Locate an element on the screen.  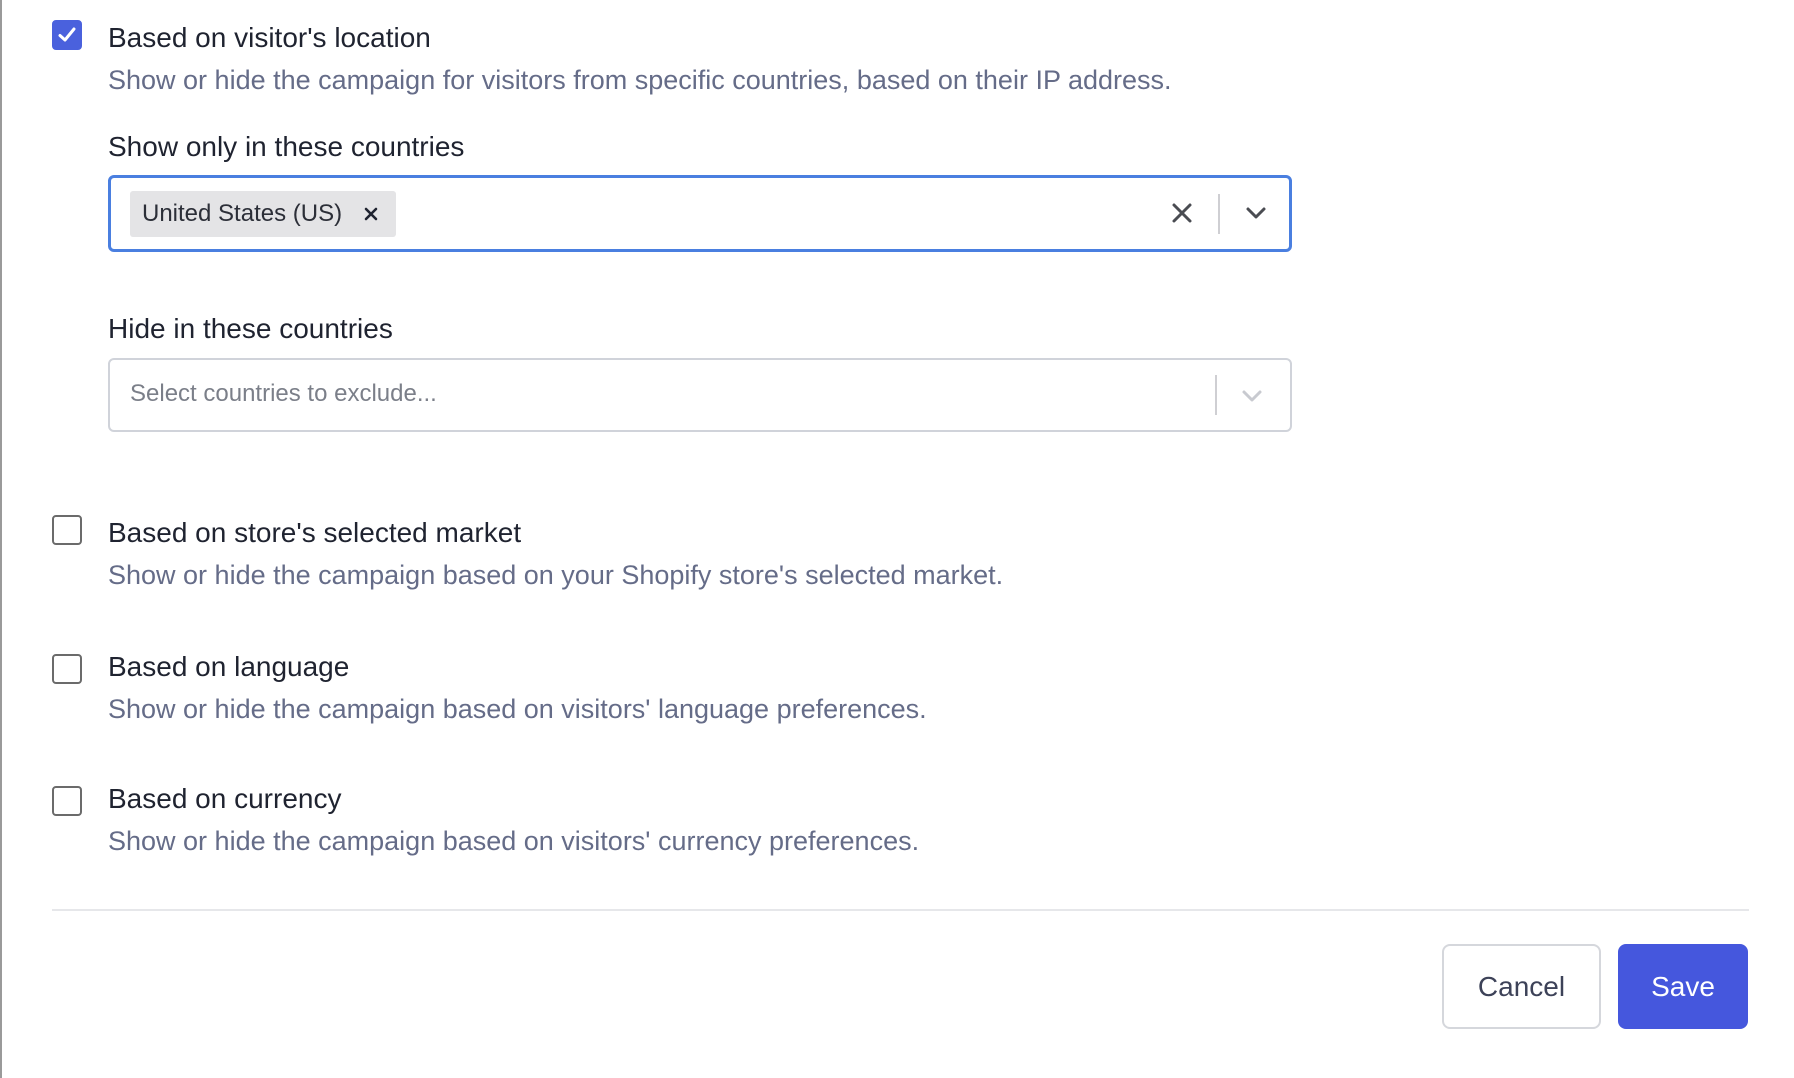
checkmark-icon is located at coordinates (67, 34).